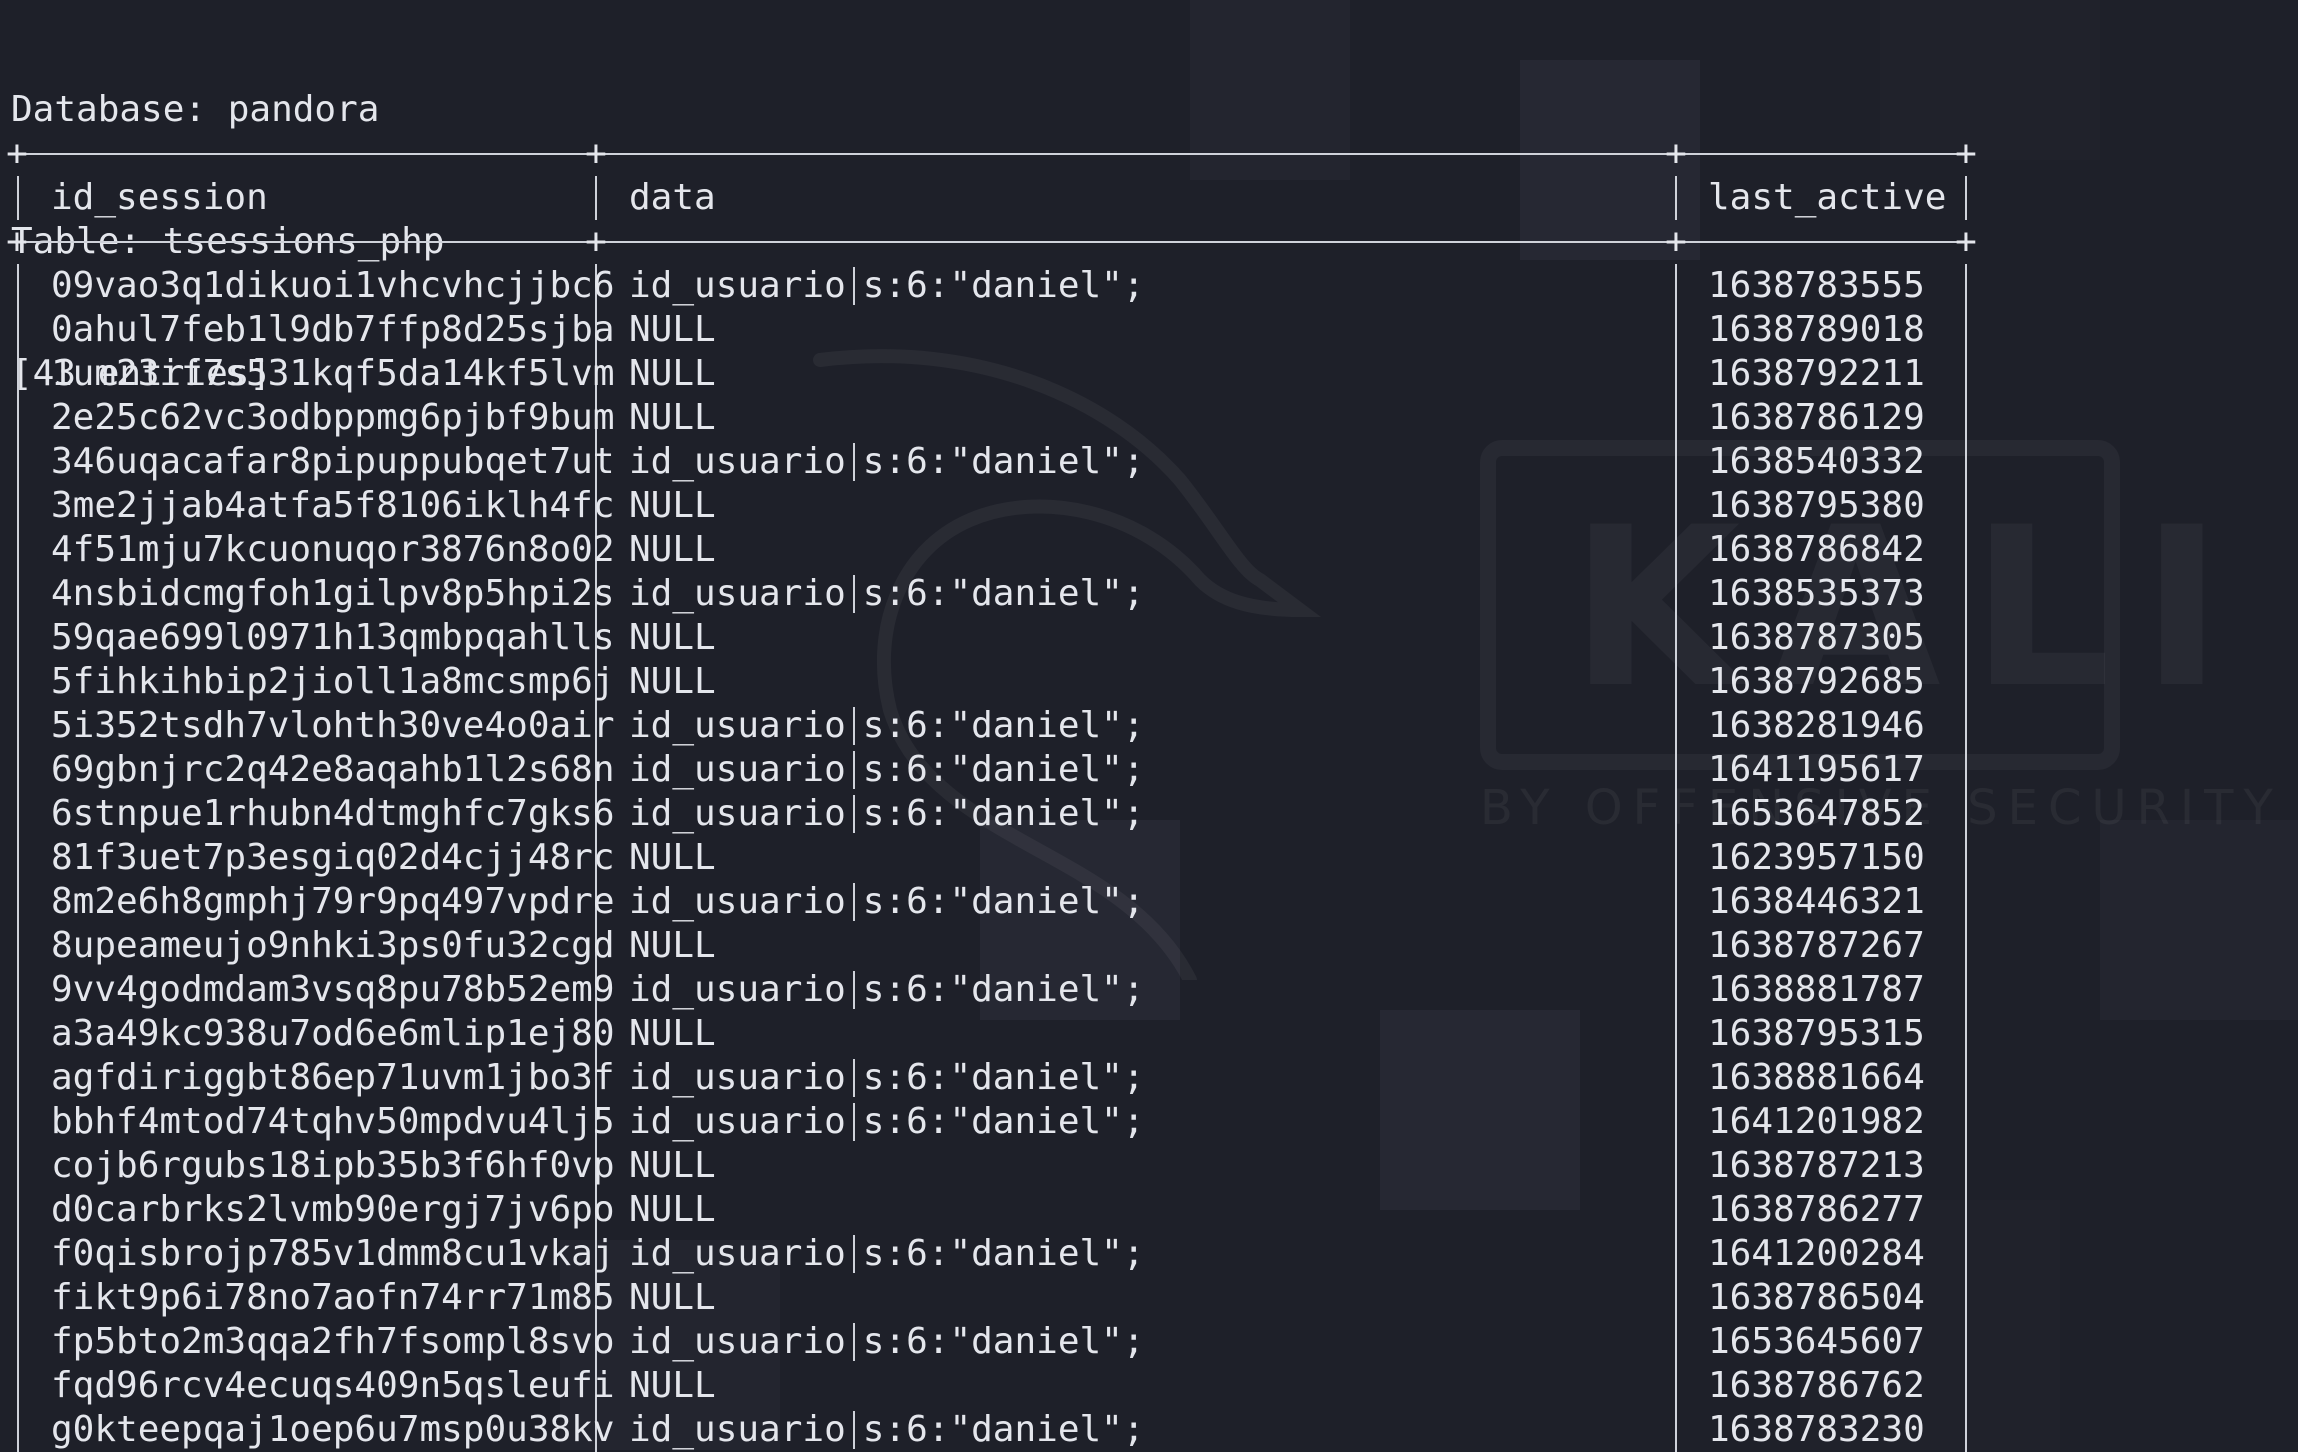 The image size is (2298, 1452). What do you see at coordinates (1816, 1429) in the screenshot?
I see `cell-last-active: 1638783230` at bounding box center [1816, 1429].